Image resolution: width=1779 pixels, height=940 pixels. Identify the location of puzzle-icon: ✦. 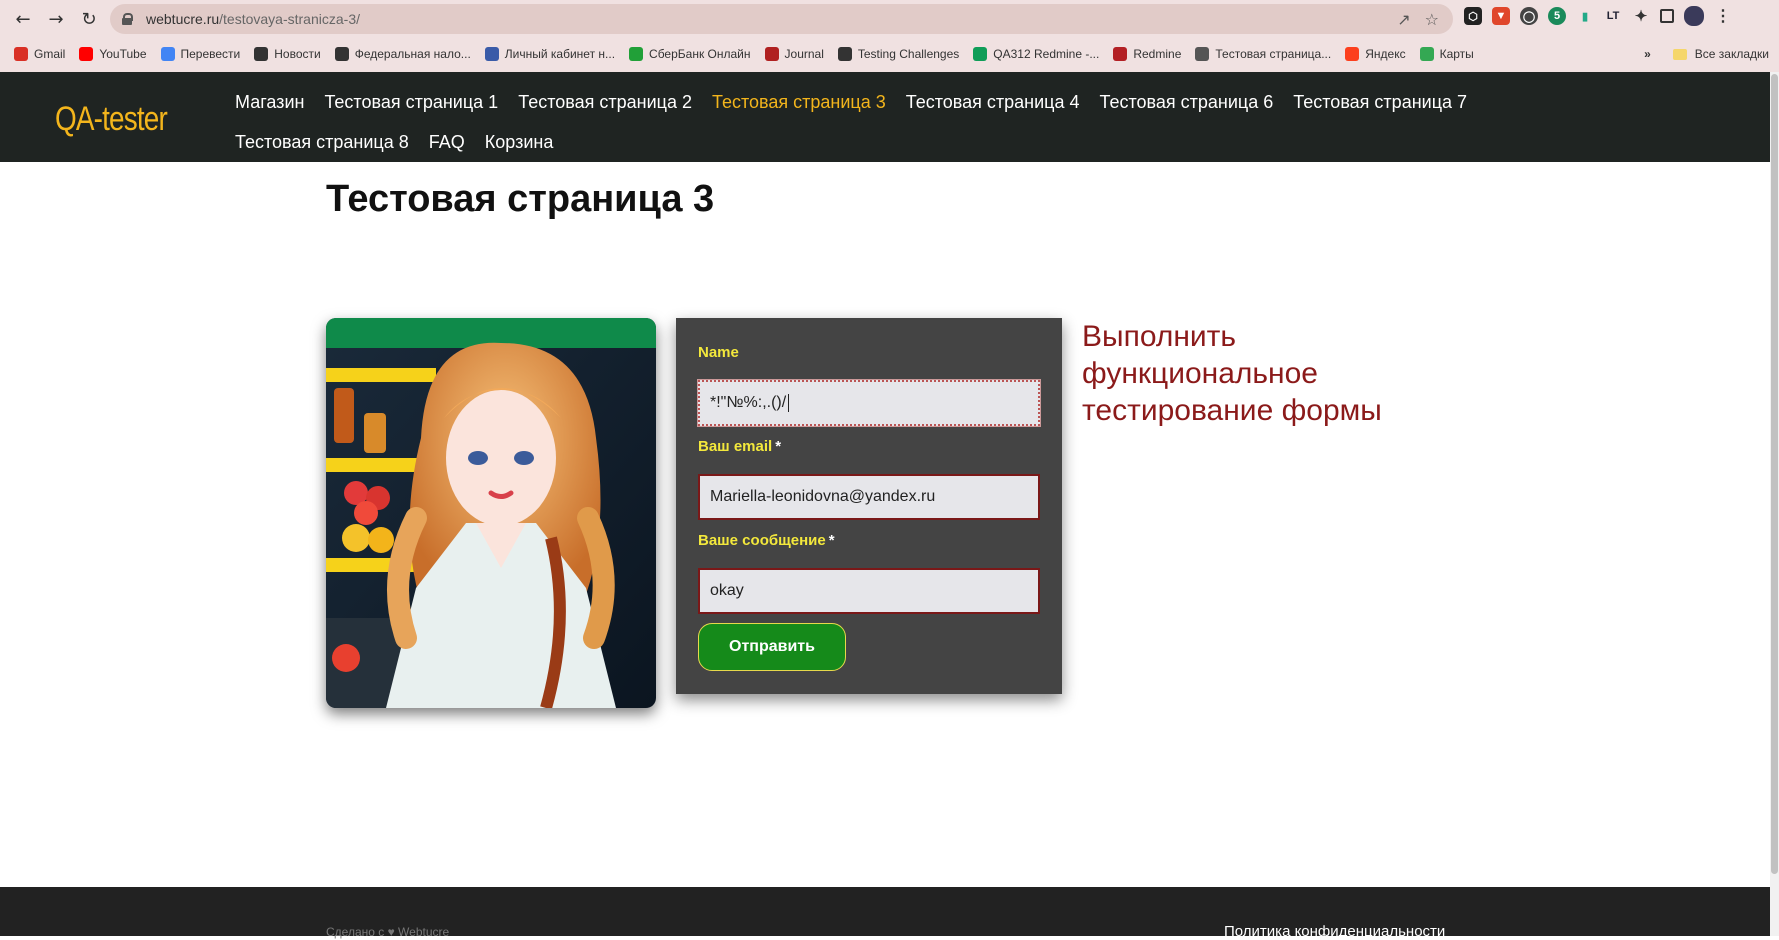
(1641, 16).